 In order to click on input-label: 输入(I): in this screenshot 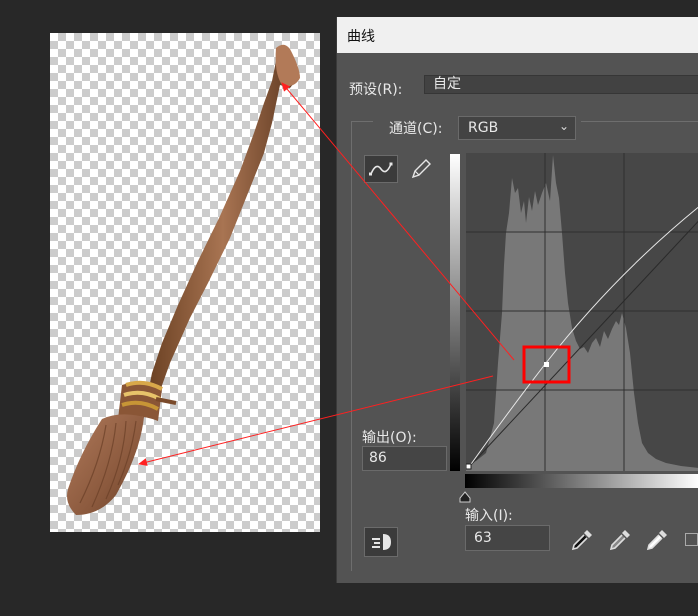, I will do `click(489, 516)`.